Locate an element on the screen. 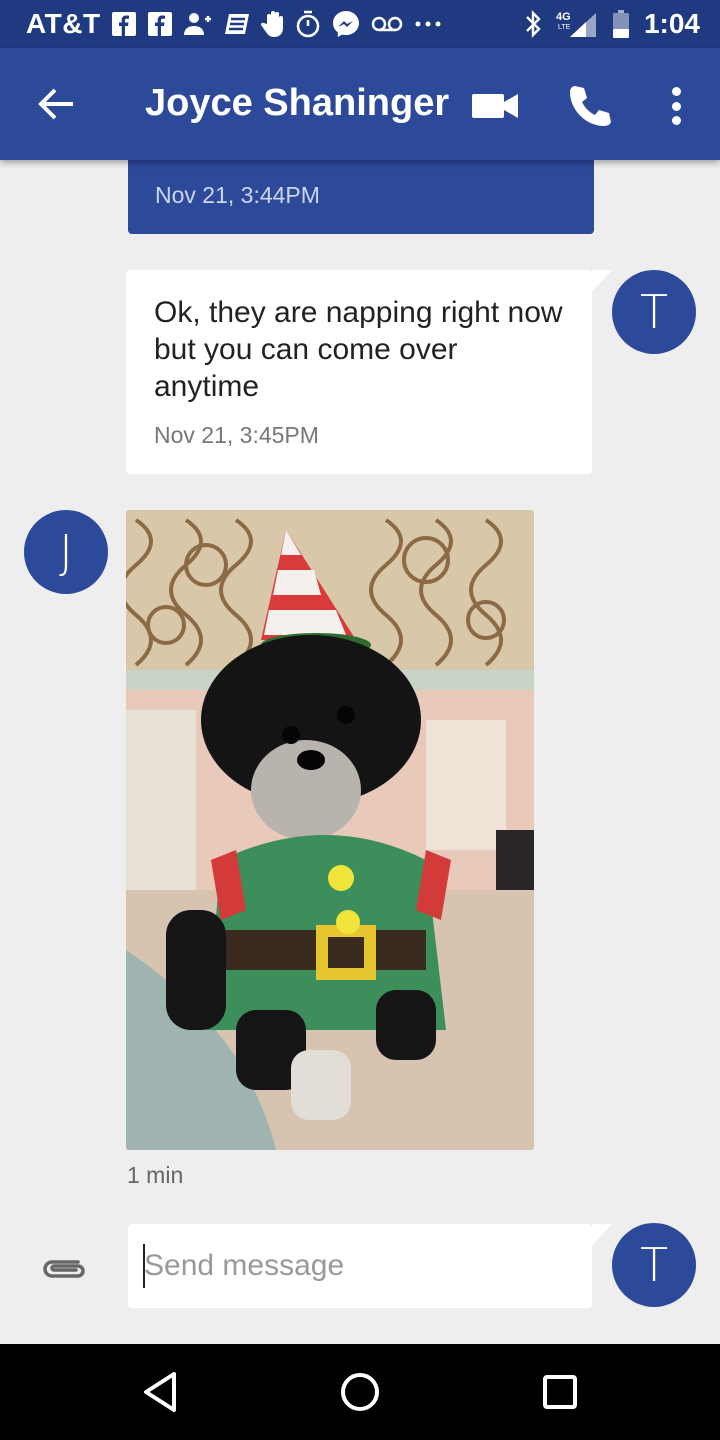 This screenshot has height=1440, width=720. carrier-label: AT&T is located at coordinates (63, 23).